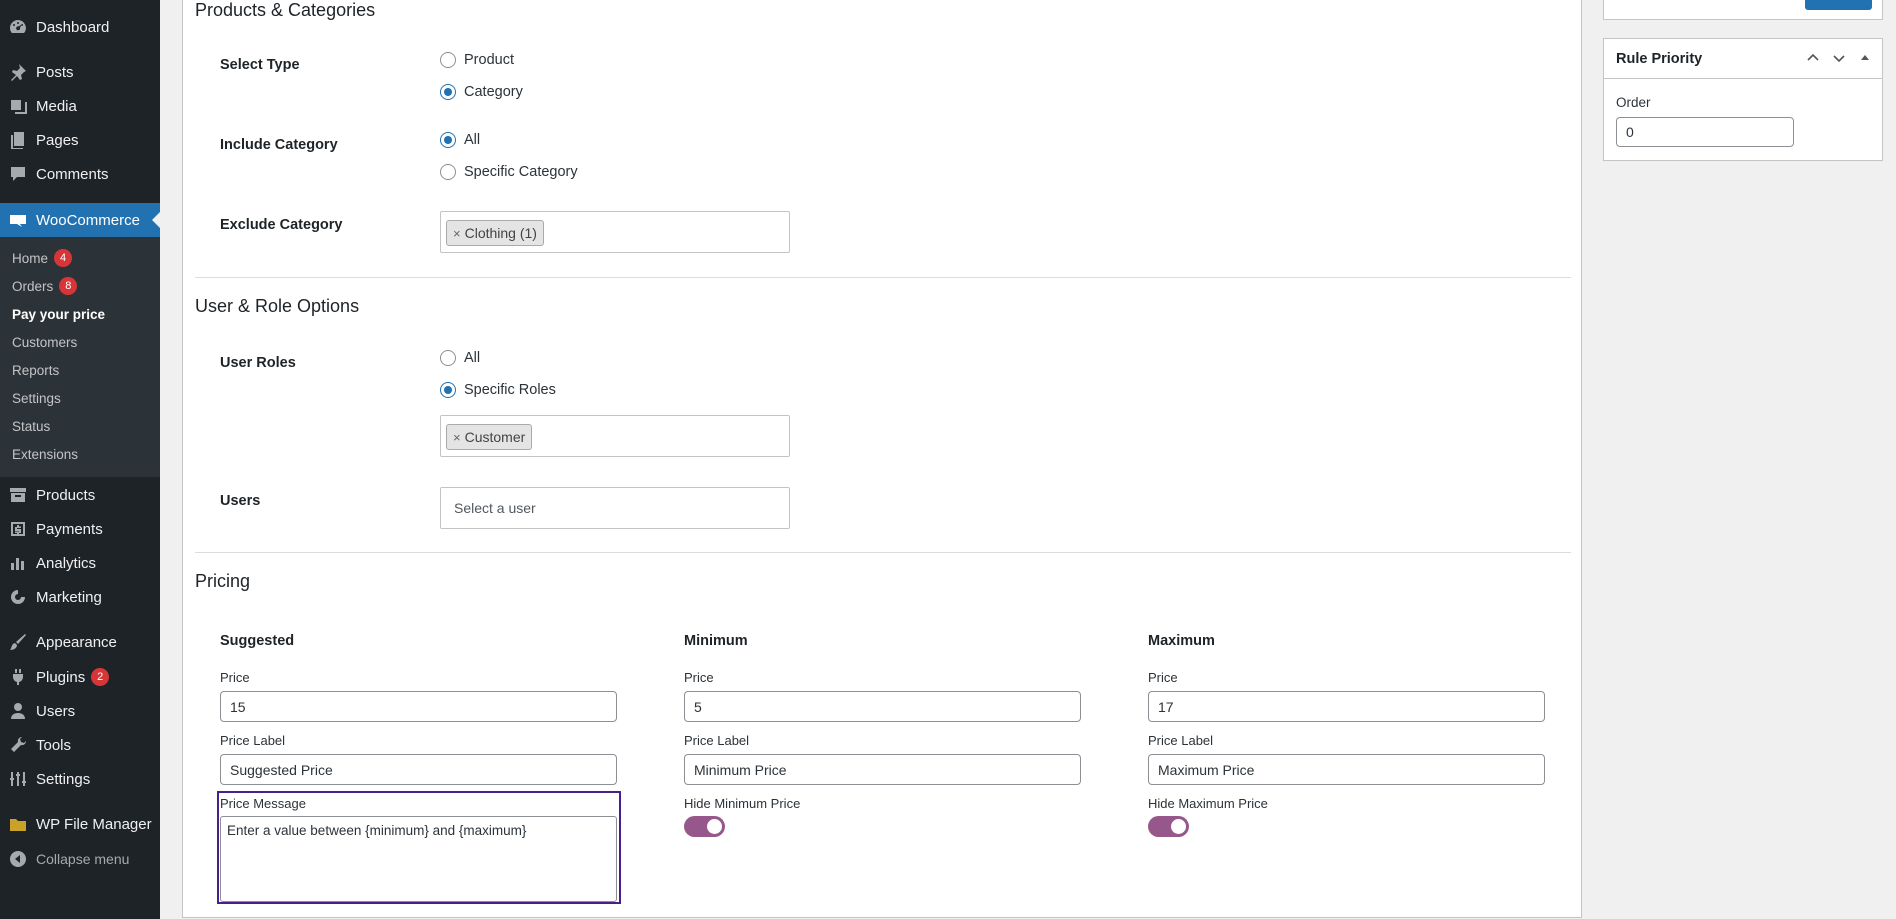  Describe the element at coordinates (1743, 99) in the screenshot. I see `rule-priority-box: Rule Priority Order 0` at that location.